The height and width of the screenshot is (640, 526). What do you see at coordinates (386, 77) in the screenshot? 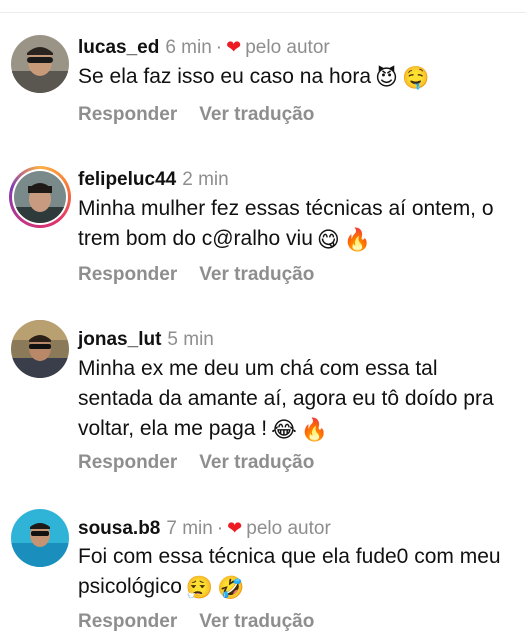
I see `smiling-devil-emoji-icon: 😈` at bounding box center [386, 77].